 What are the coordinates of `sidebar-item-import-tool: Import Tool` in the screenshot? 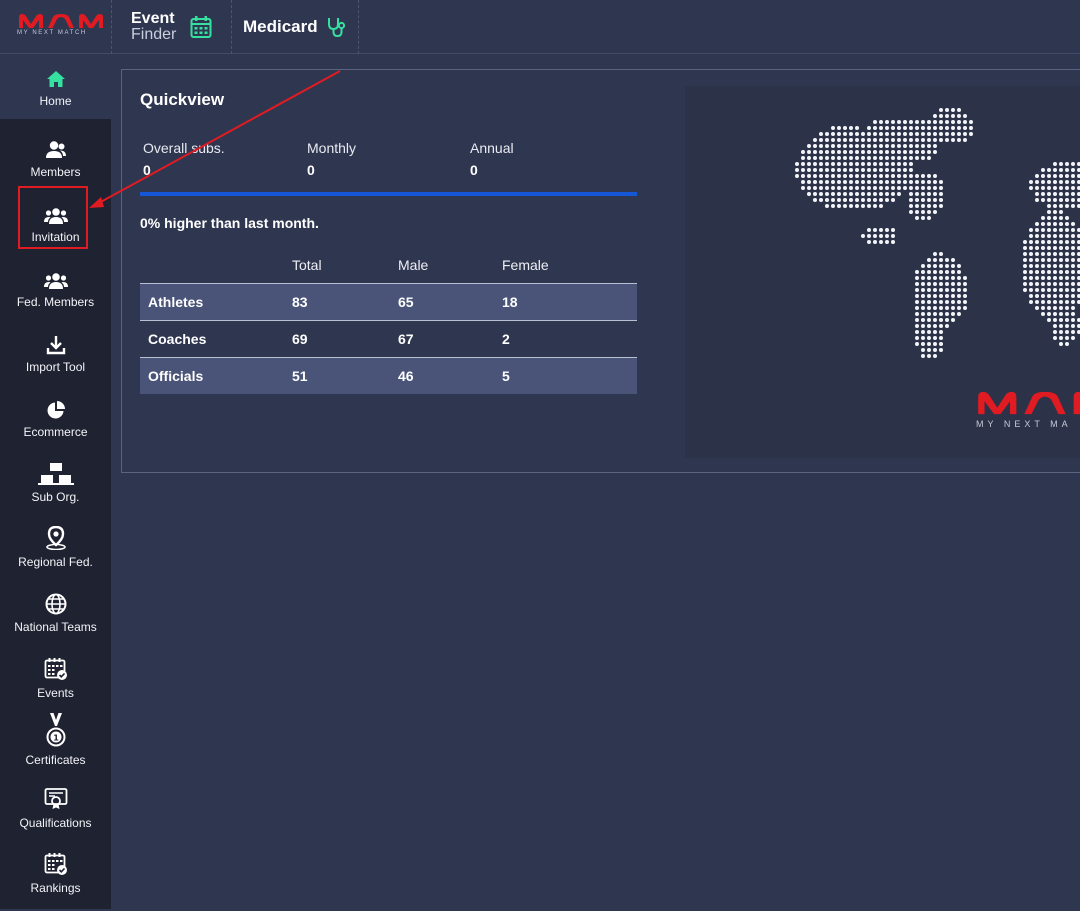 It's located at (55, 357).